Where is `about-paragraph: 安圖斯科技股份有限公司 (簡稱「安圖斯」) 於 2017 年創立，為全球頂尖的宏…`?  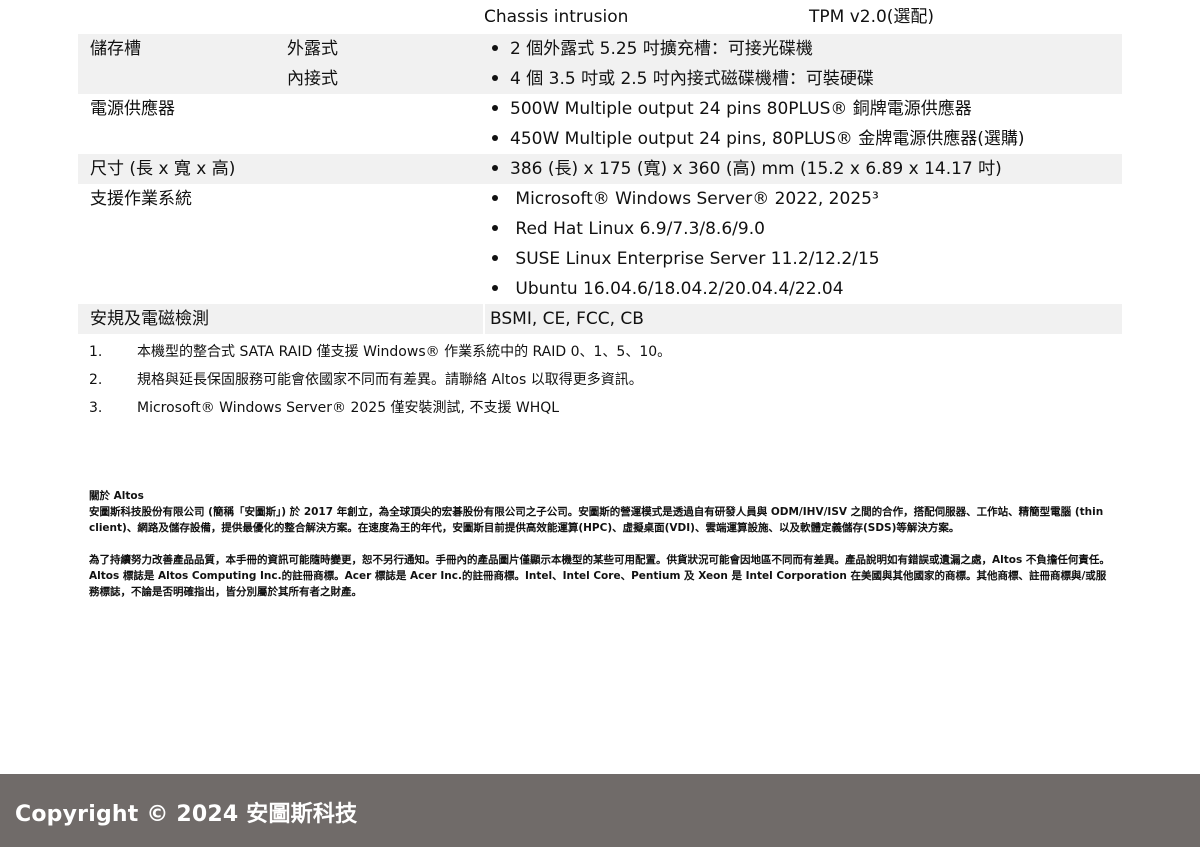
about-paragraph: 安圖斯科技股份有限公司 (簡稱「安圖斯」) 於 2017 年創立，為全球頂尖的宏… is located at coordinates (596, 520).